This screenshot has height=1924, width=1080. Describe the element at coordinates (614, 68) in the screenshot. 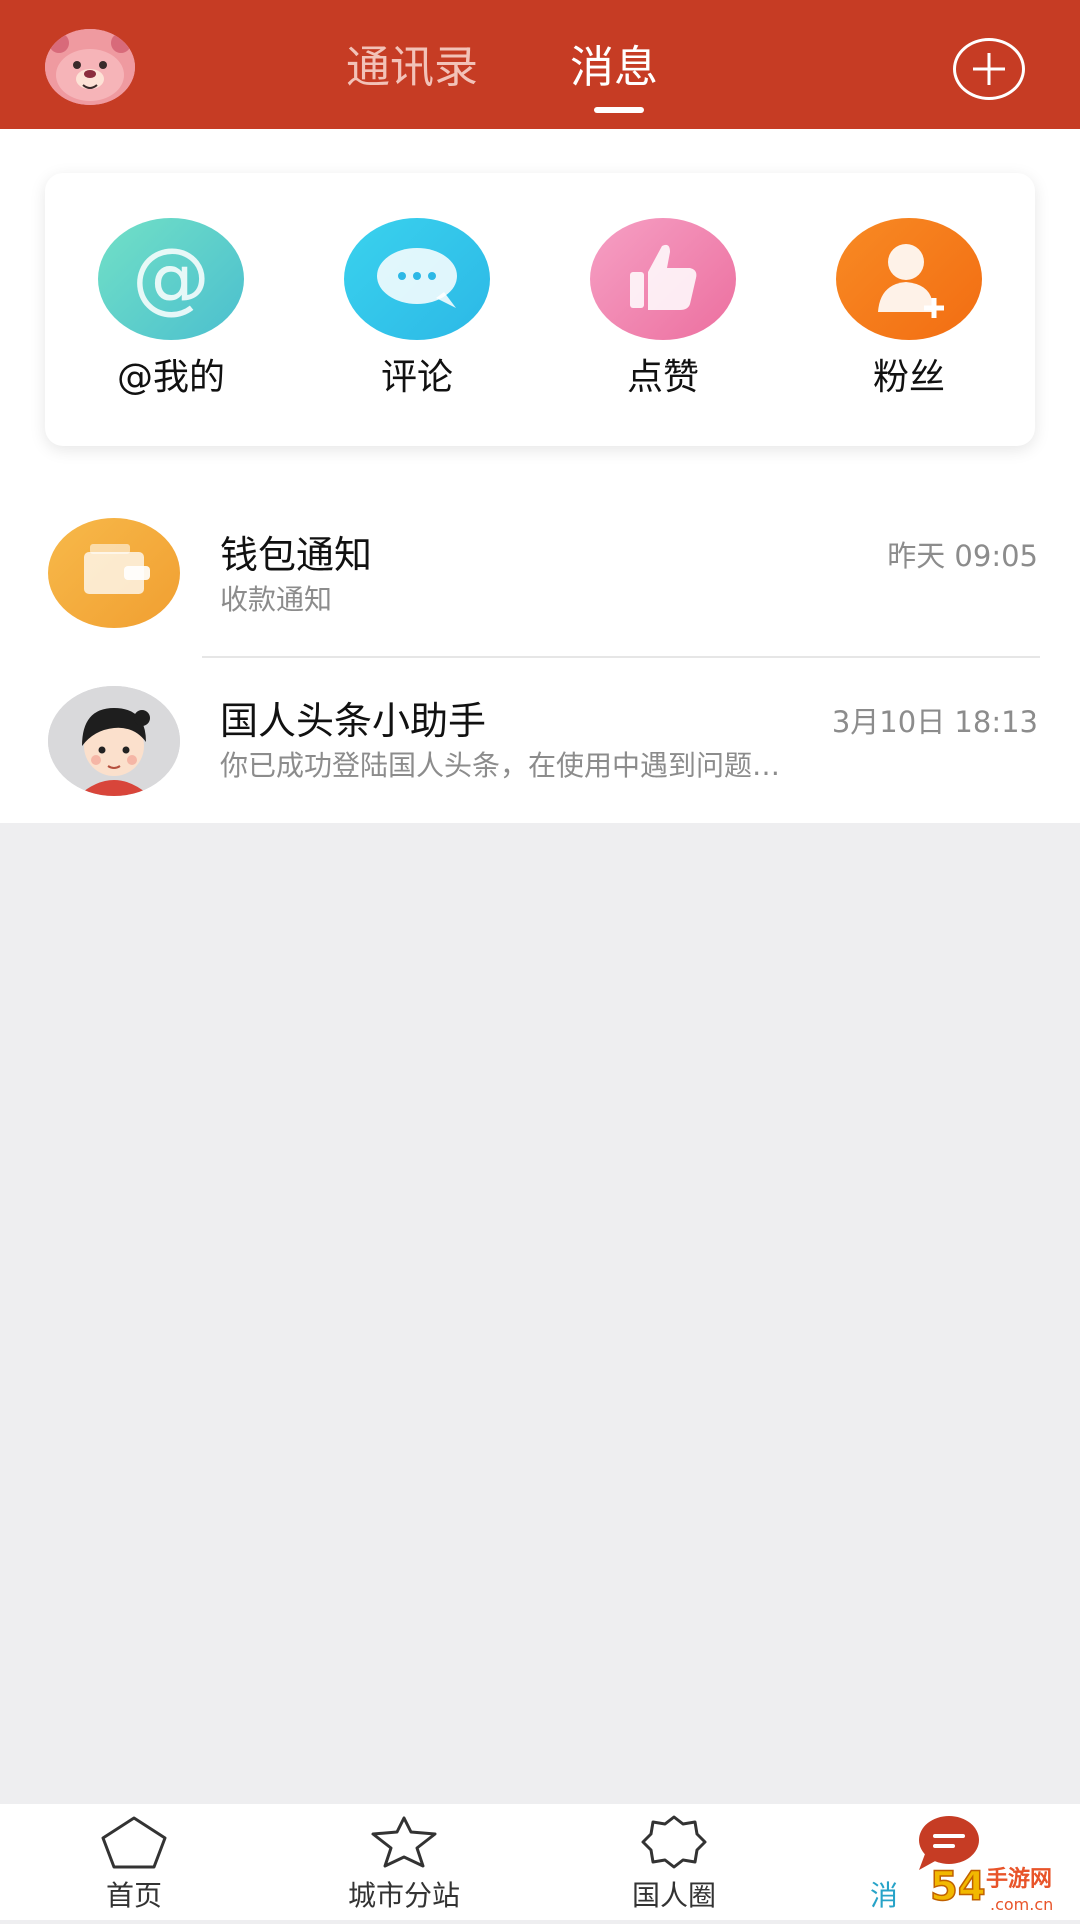

I see `tab-messages: 消息` at that location.